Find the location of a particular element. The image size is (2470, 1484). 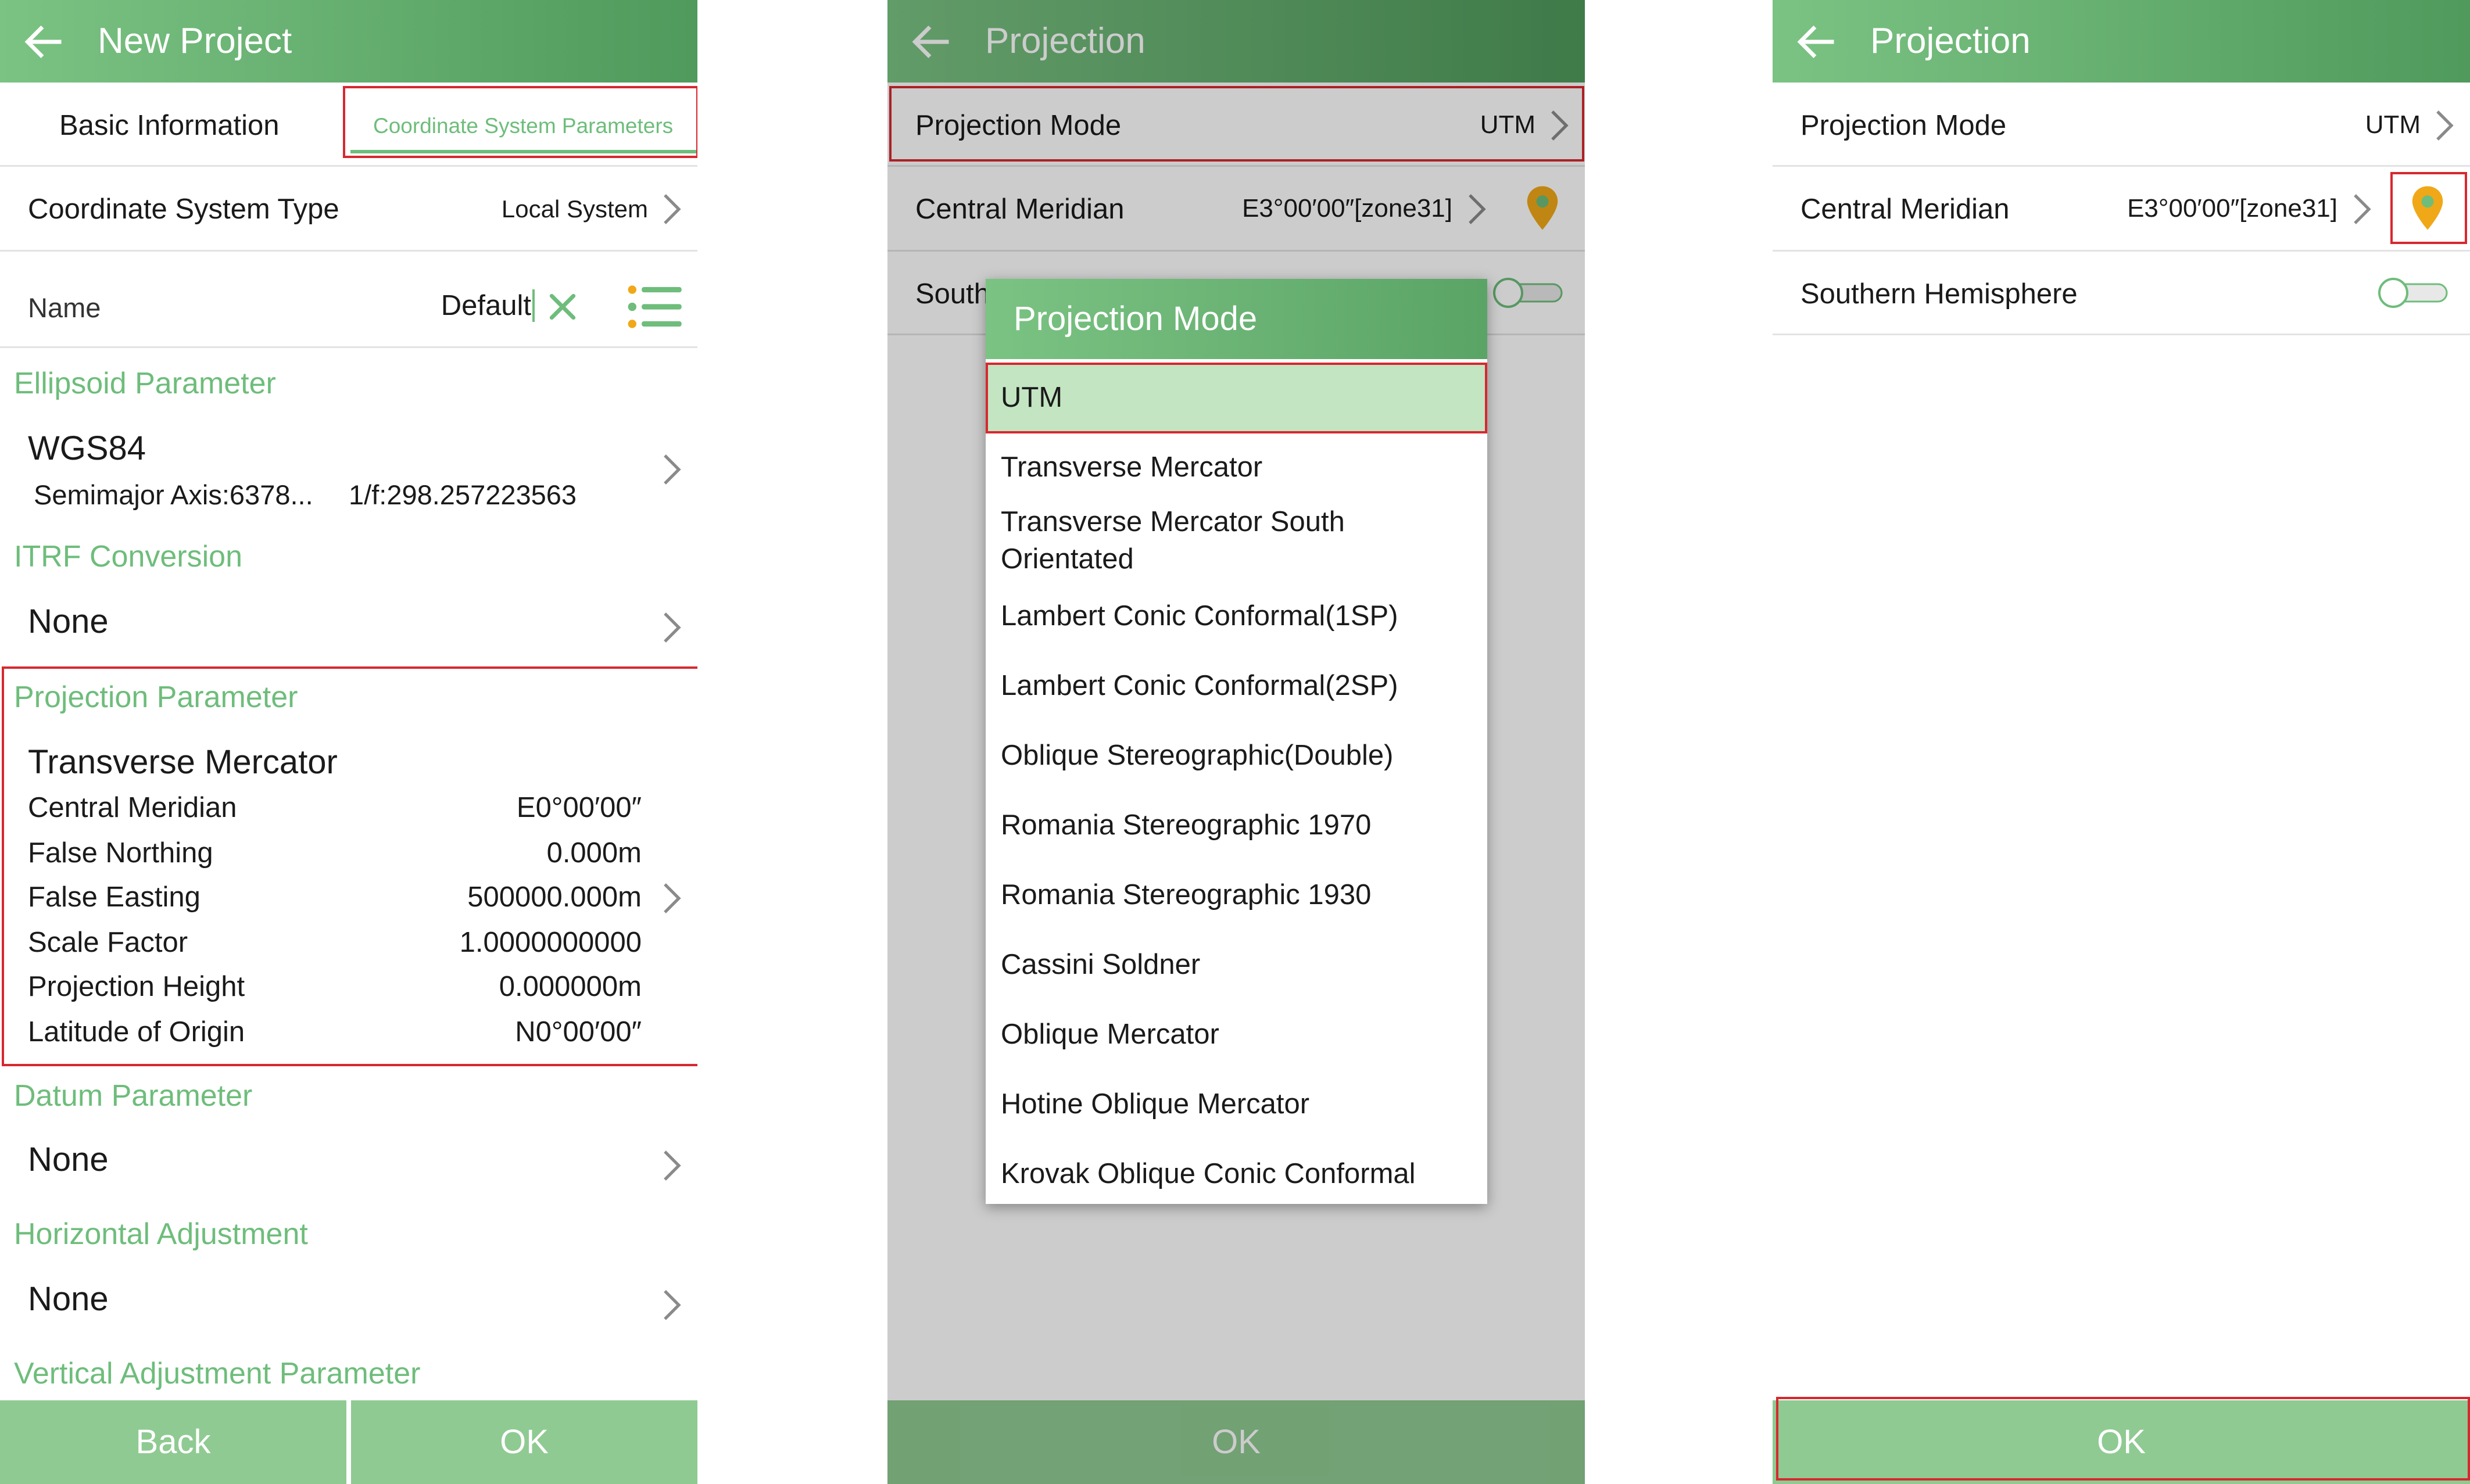

itrf-value: None is located at coordinates (68, 621).